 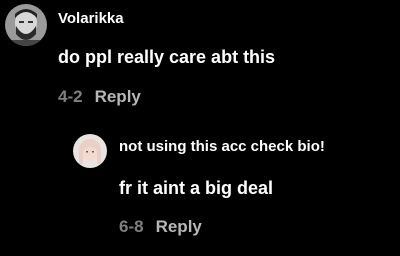 What do you see at coordinates (131, 226) in the screenshot?
I see `comment-date: 6-8` at bounding box center [131, 226].